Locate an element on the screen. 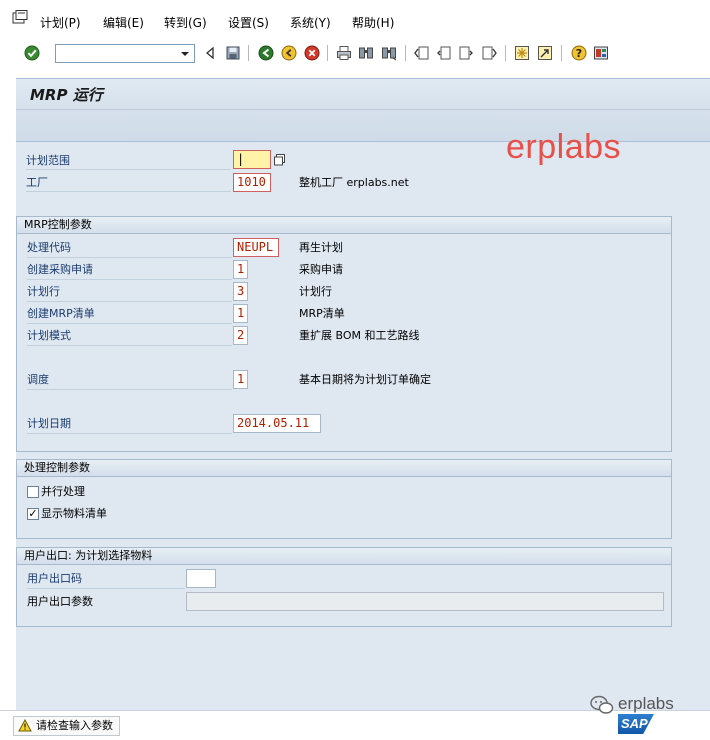 The height and width of the screenshot is (740, 710). create-mrp-list-input: 1 is located at coordinates (240, 313).